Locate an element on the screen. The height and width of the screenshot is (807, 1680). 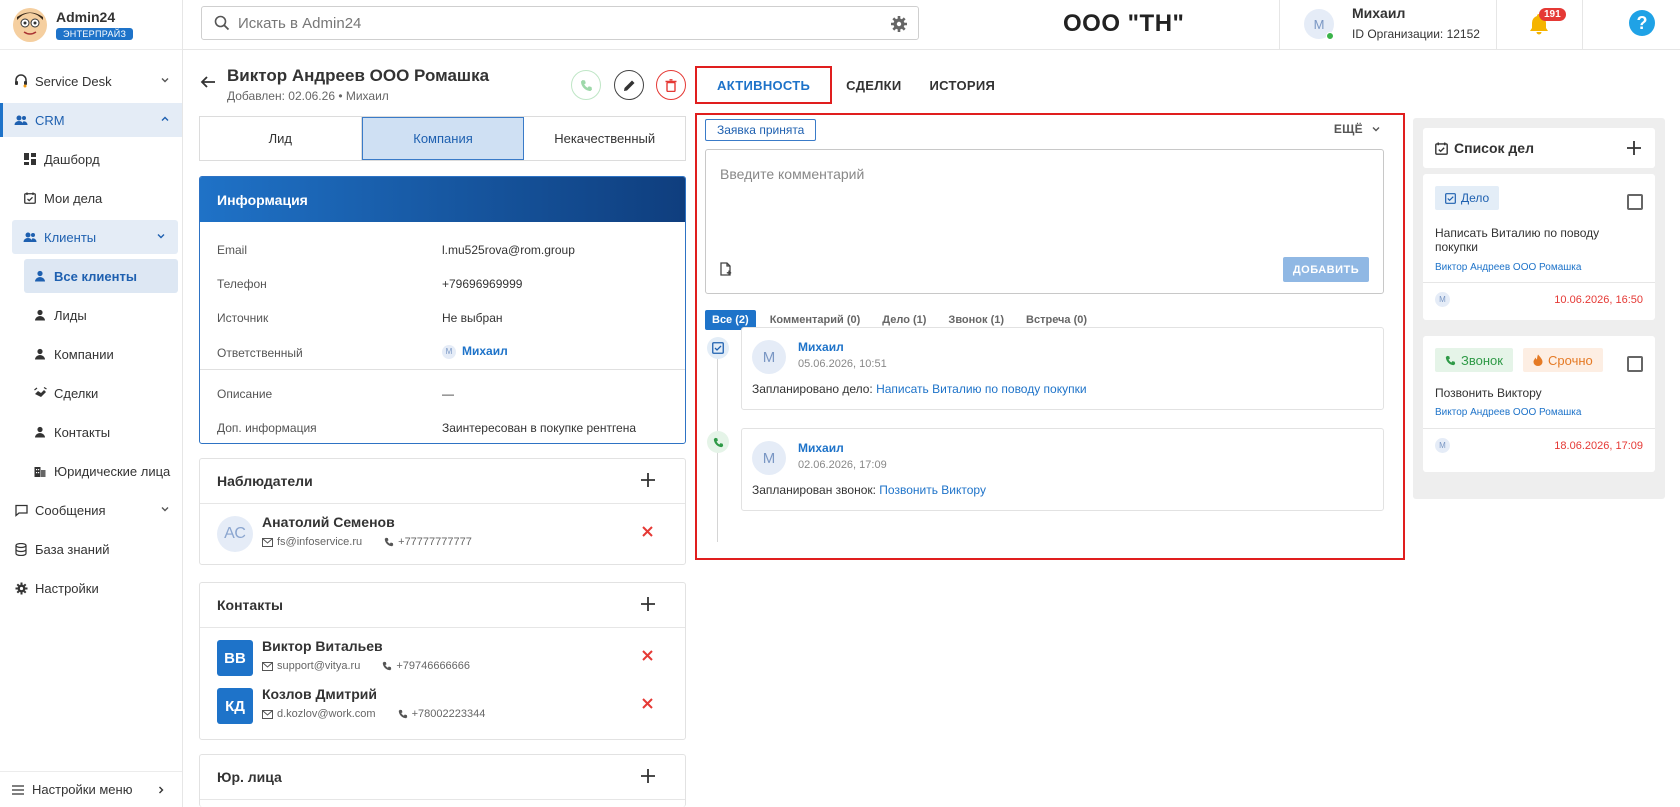
sidebar-item-all-clients: Все клиенты is located at coordinates (101, 276).